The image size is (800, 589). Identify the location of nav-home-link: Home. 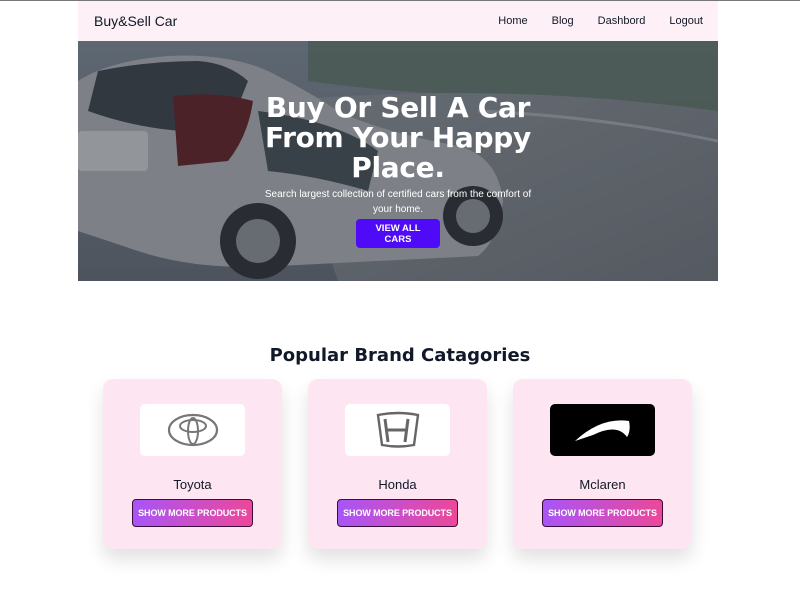
(512, 21).